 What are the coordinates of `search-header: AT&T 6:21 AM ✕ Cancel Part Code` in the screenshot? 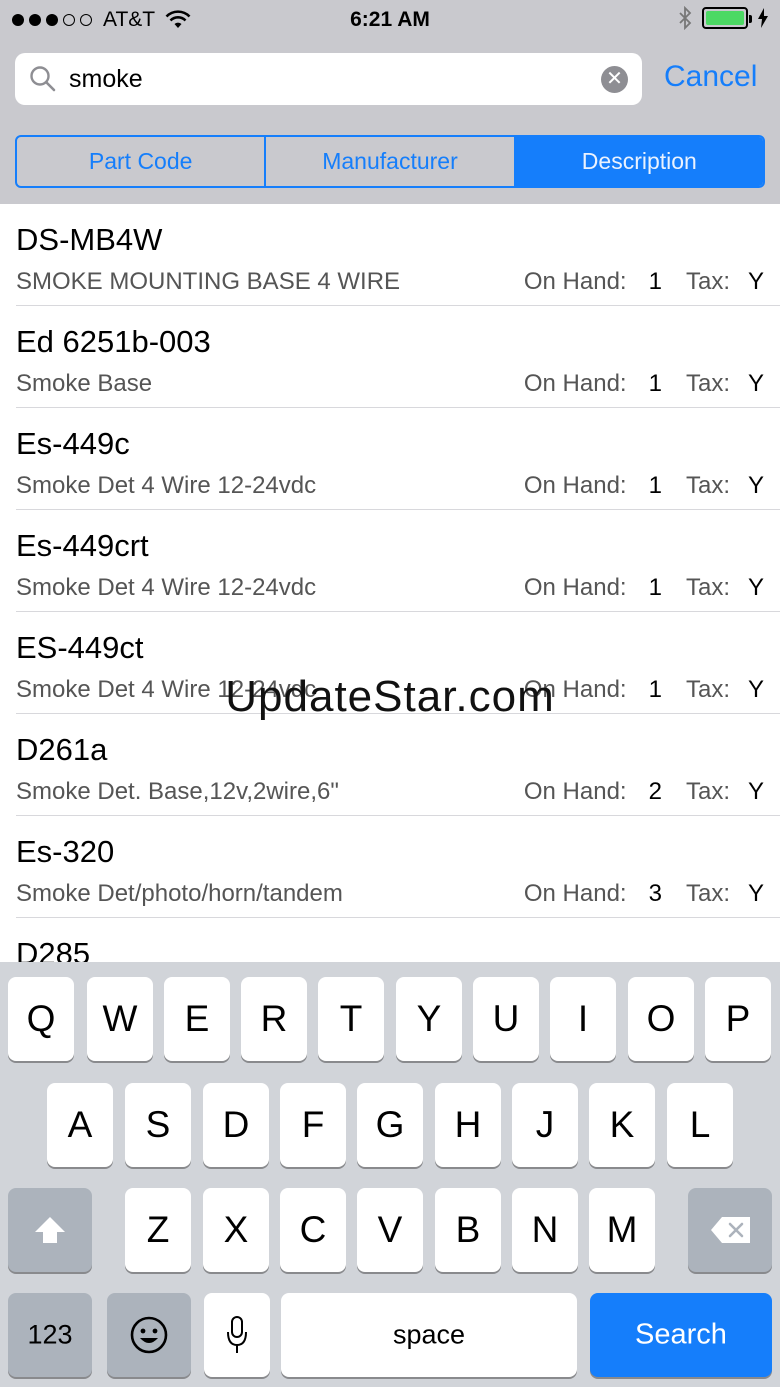 It's located at (390, 102).